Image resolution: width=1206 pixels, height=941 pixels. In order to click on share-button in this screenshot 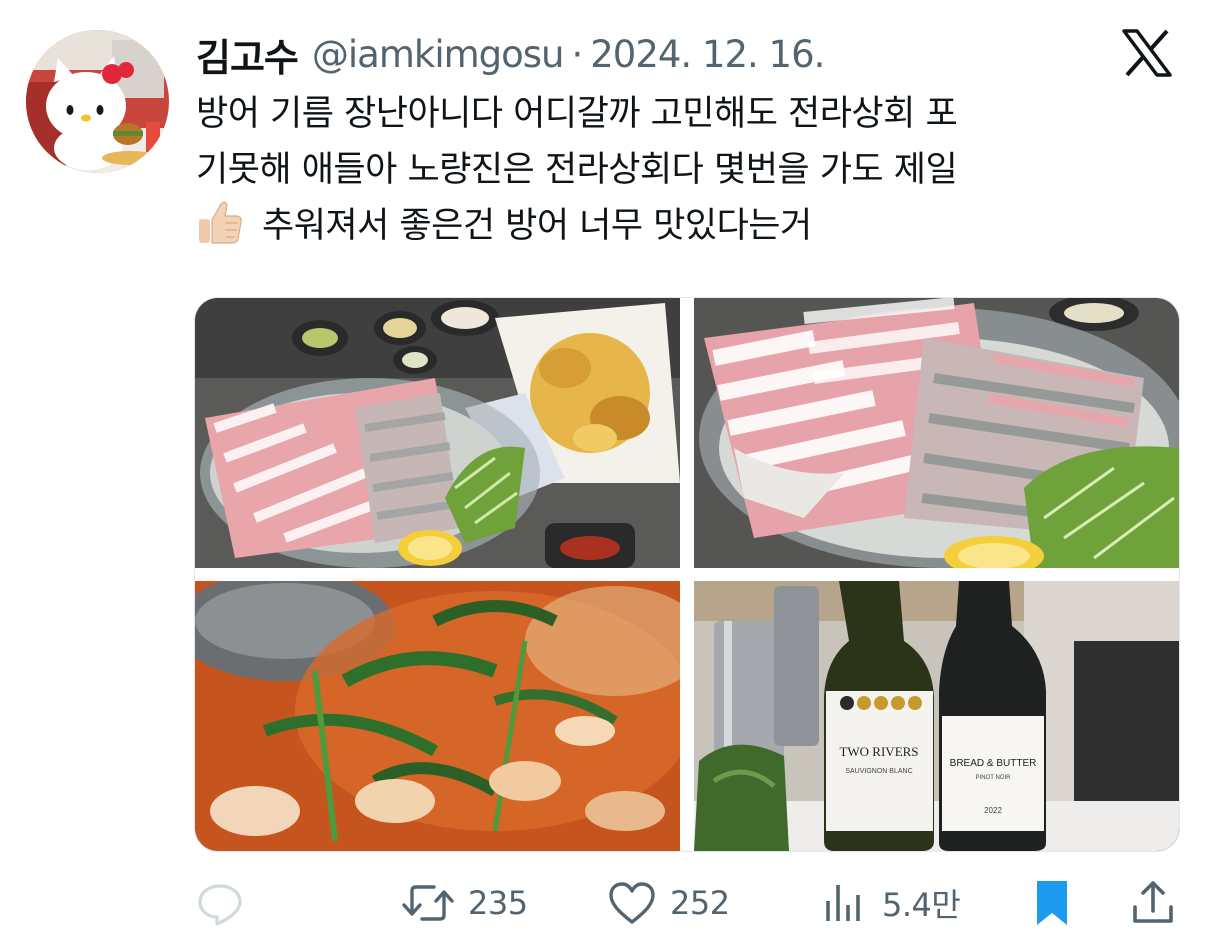, I will do `click(1153, 903)`.